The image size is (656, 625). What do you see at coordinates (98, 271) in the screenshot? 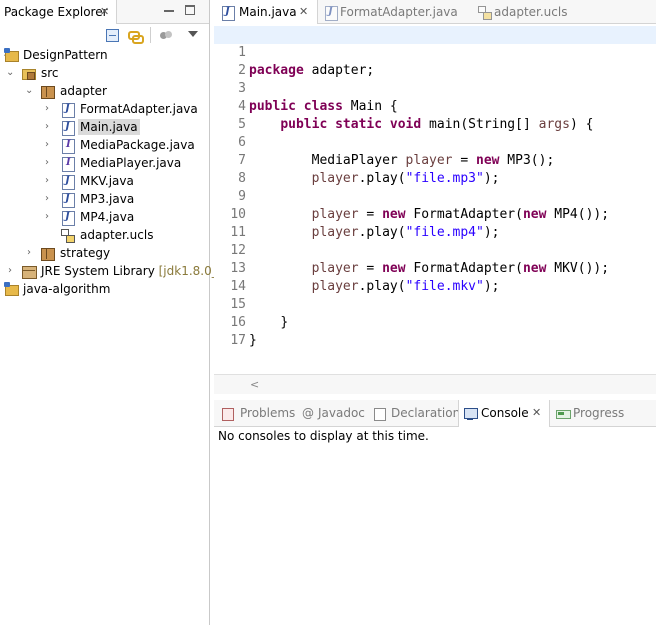
I see `tree-item-label: JRE System Library` at bounding box center [98, 271].